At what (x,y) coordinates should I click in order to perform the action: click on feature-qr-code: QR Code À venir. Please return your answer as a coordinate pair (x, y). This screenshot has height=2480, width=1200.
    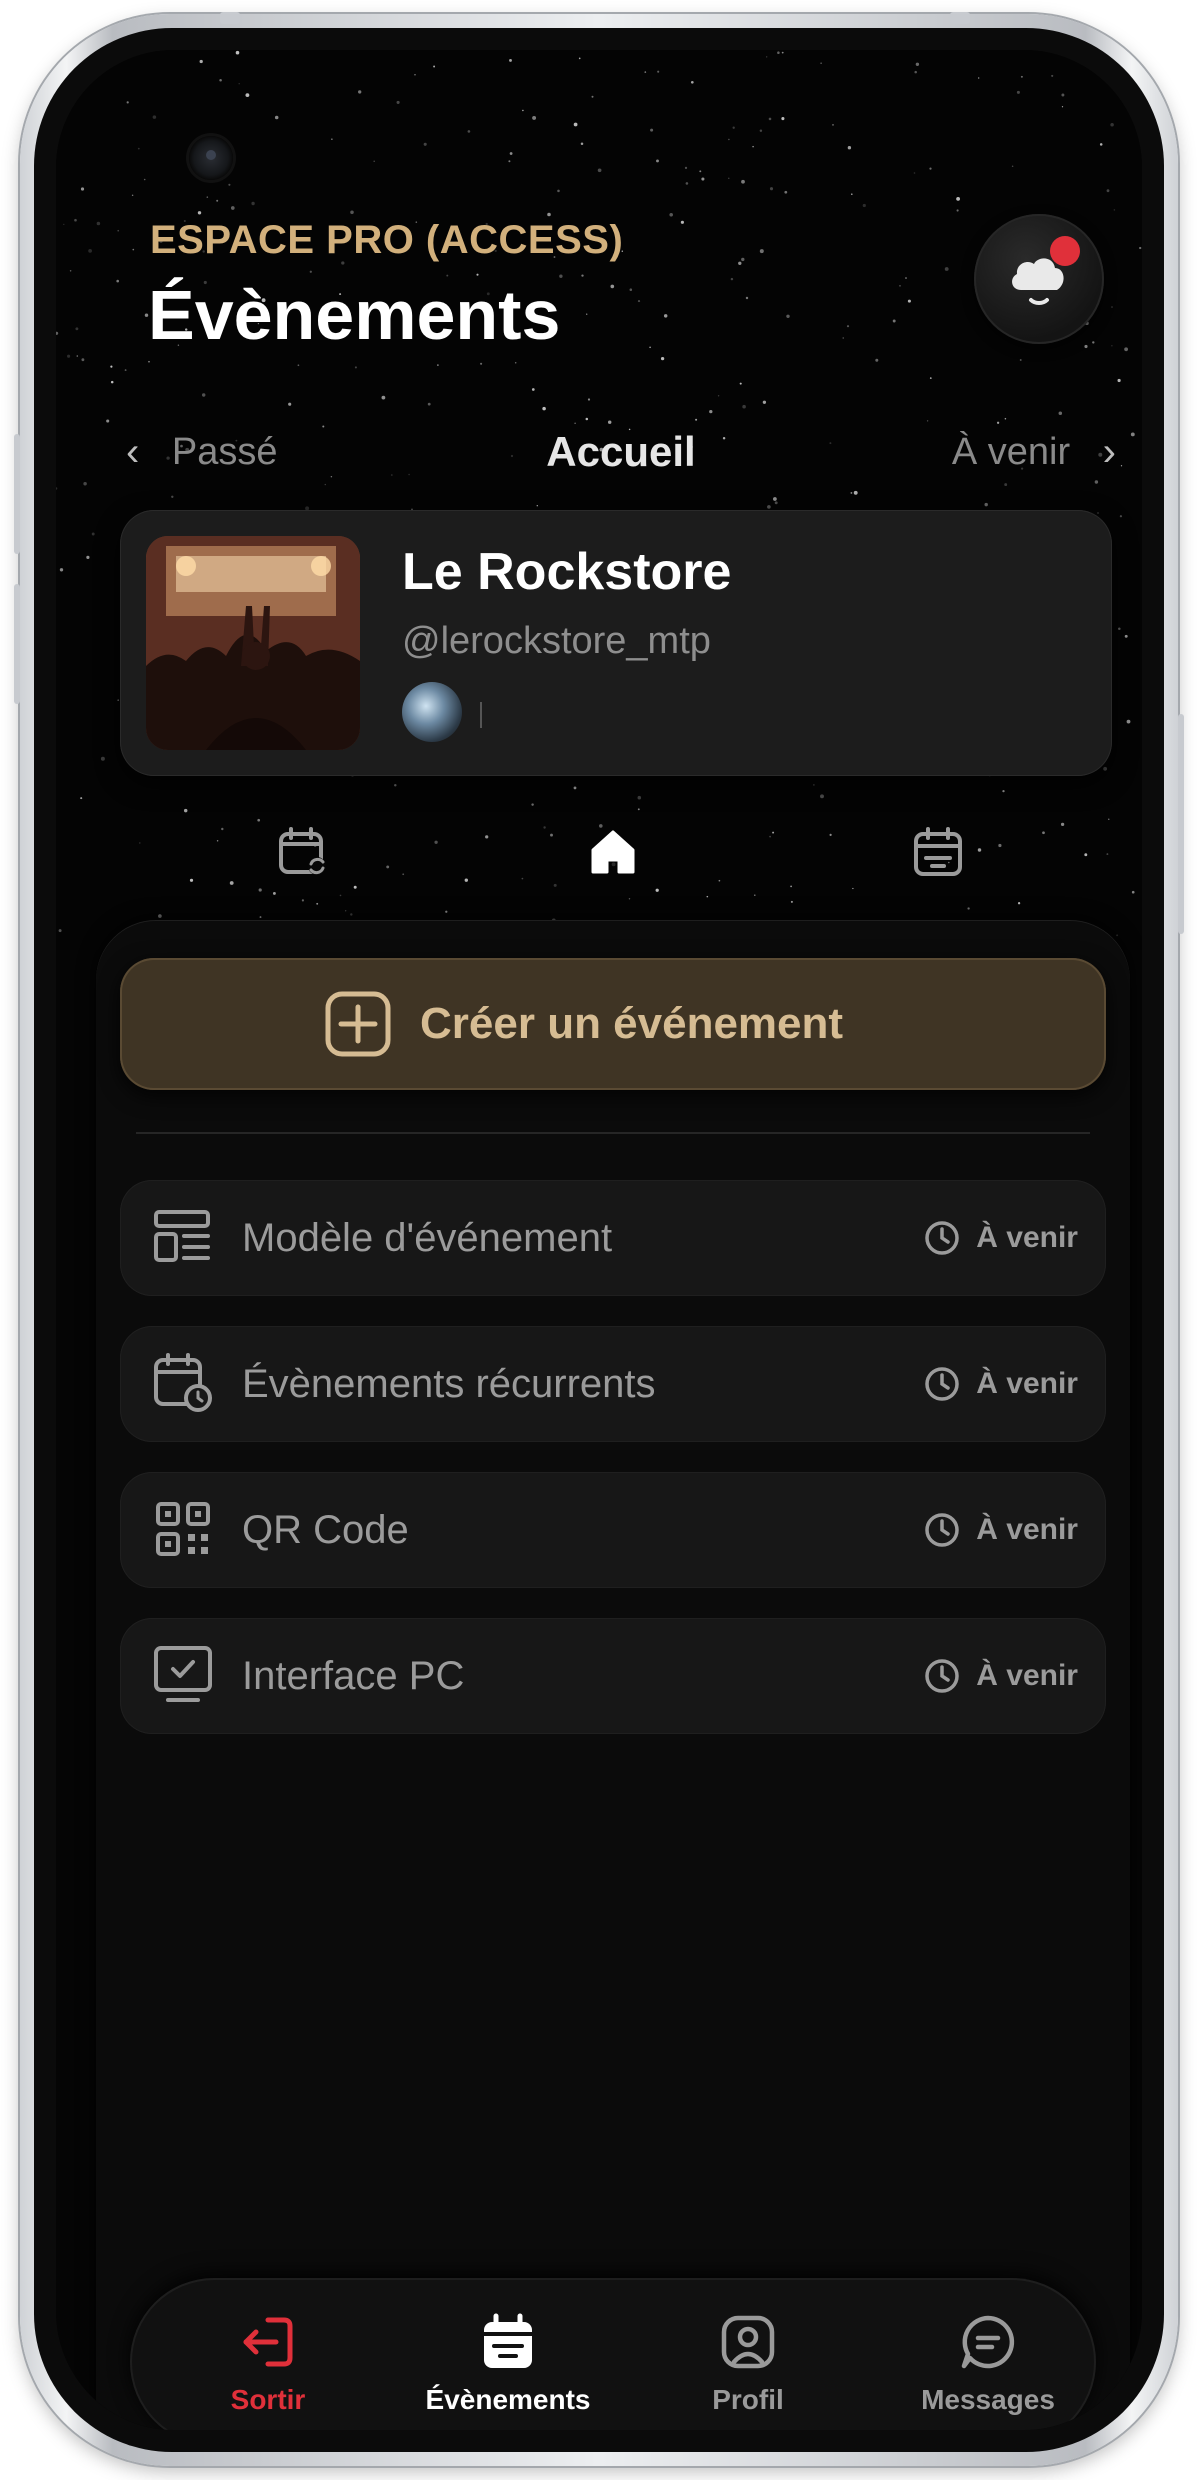
    Looking at the image, I should click on (613, 1530).